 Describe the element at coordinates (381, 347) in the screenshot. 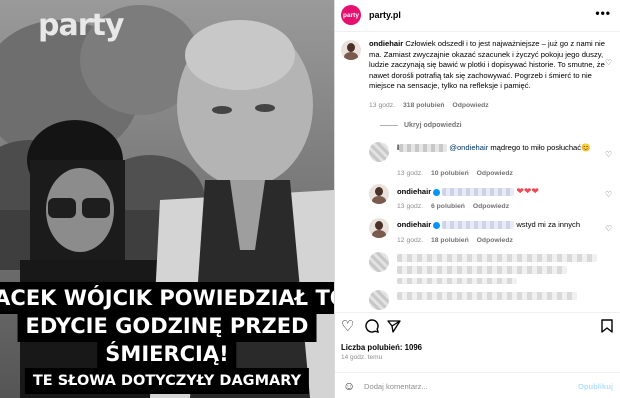

I see `likes-count: Liczba polubień: 1096` at that location.